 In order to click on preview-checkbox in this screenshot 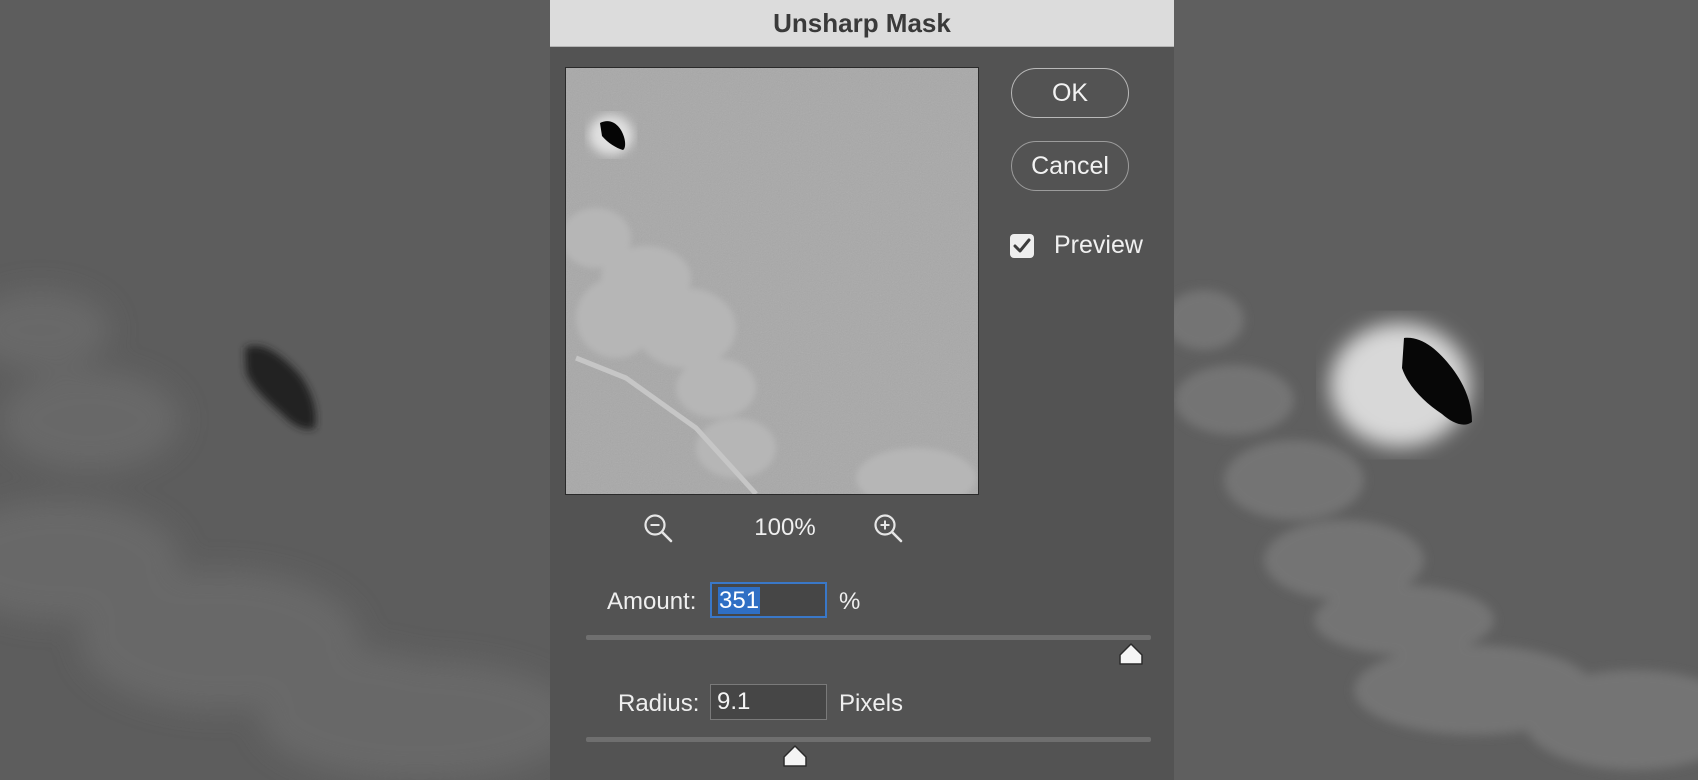, I will do `click(1022, 246)`.